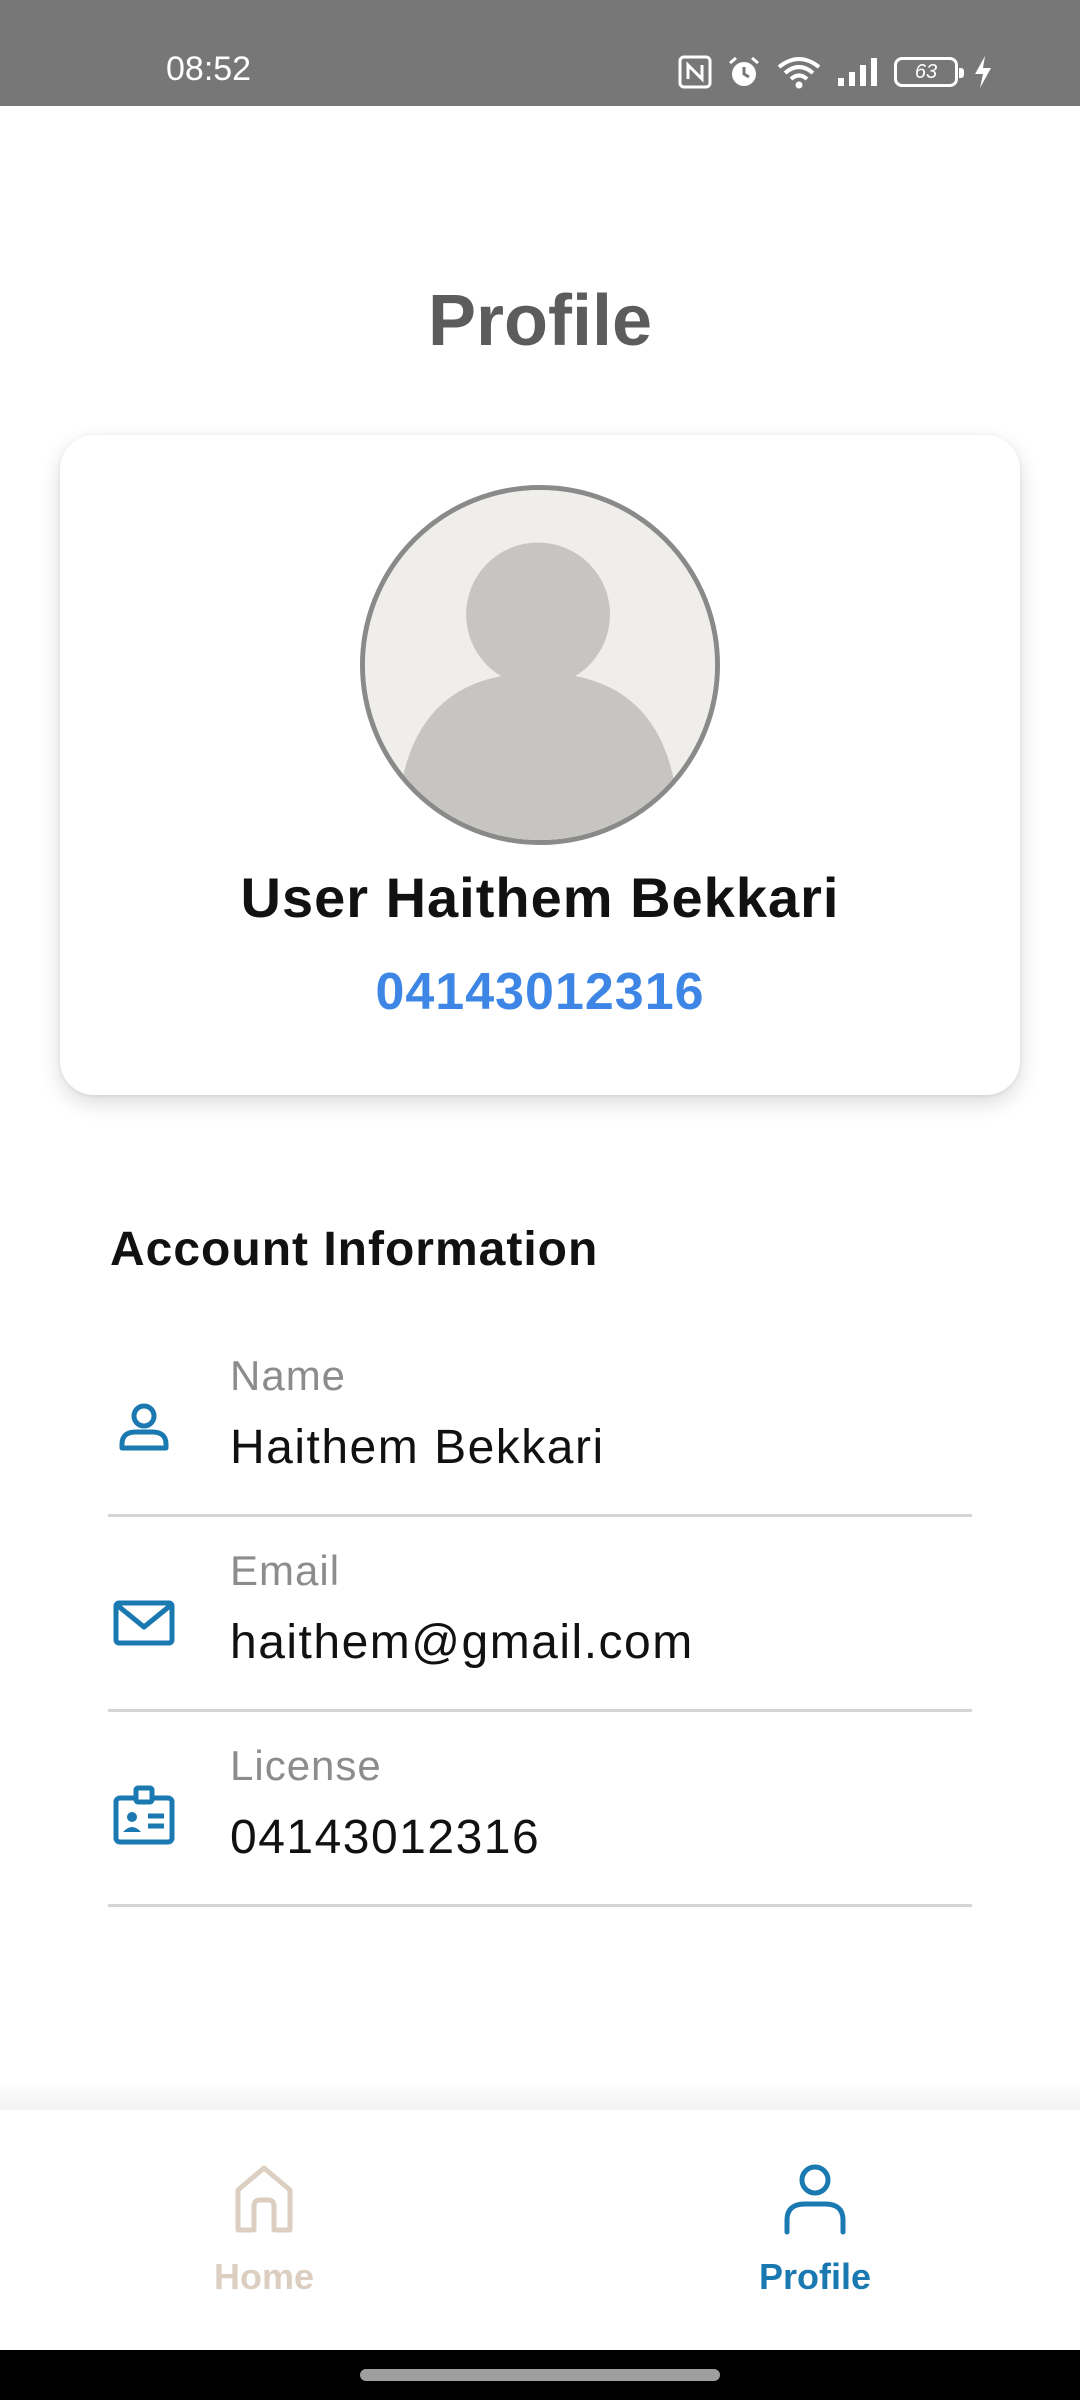 The width and height of the screenshot is (1080, 2400). Describe the element at coordinates (417, 1447) in the screenshot. I see `name-value: Haithem Bekkari` at that location.